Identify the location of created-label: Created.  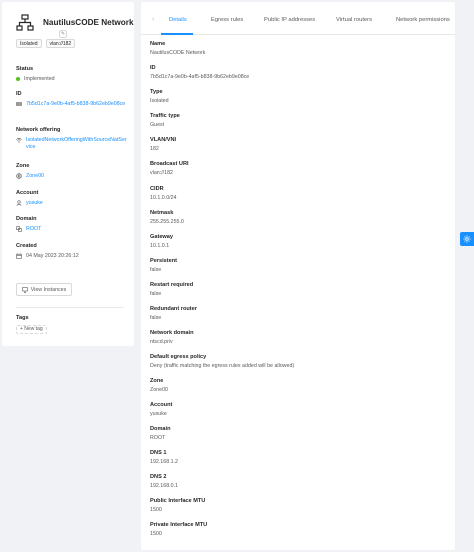
(26, 246).